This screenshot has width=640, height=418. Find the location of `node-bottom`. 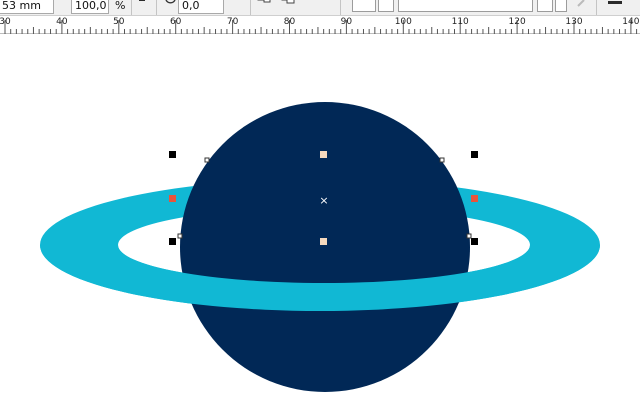

node-bottom is located at coordinates (323, 241).